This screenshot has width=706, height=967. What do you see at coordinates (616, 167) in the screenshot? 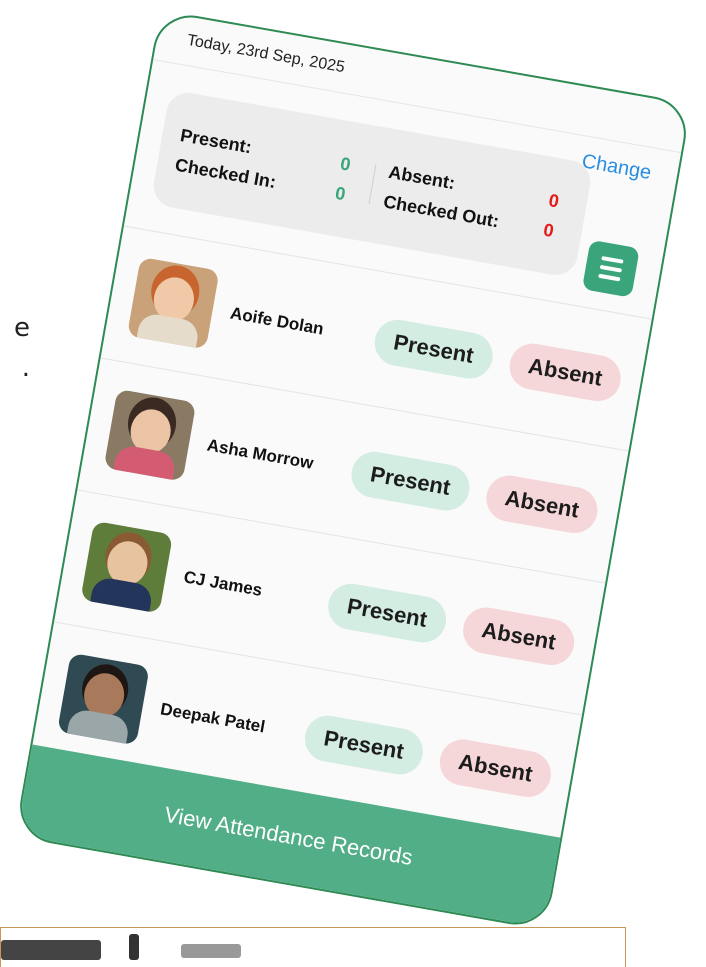
I see `change-date-link: Change` at bounding box center [616, 167].